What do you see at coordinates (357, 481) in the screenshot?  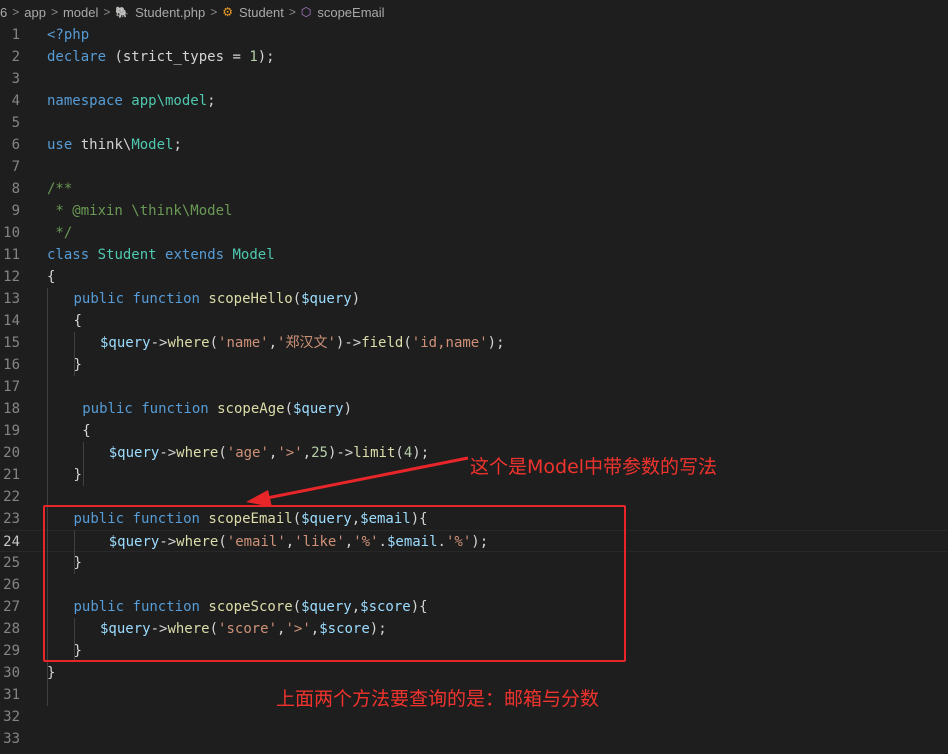 I see `annotation-arrow` at bounding box center [357, 481].